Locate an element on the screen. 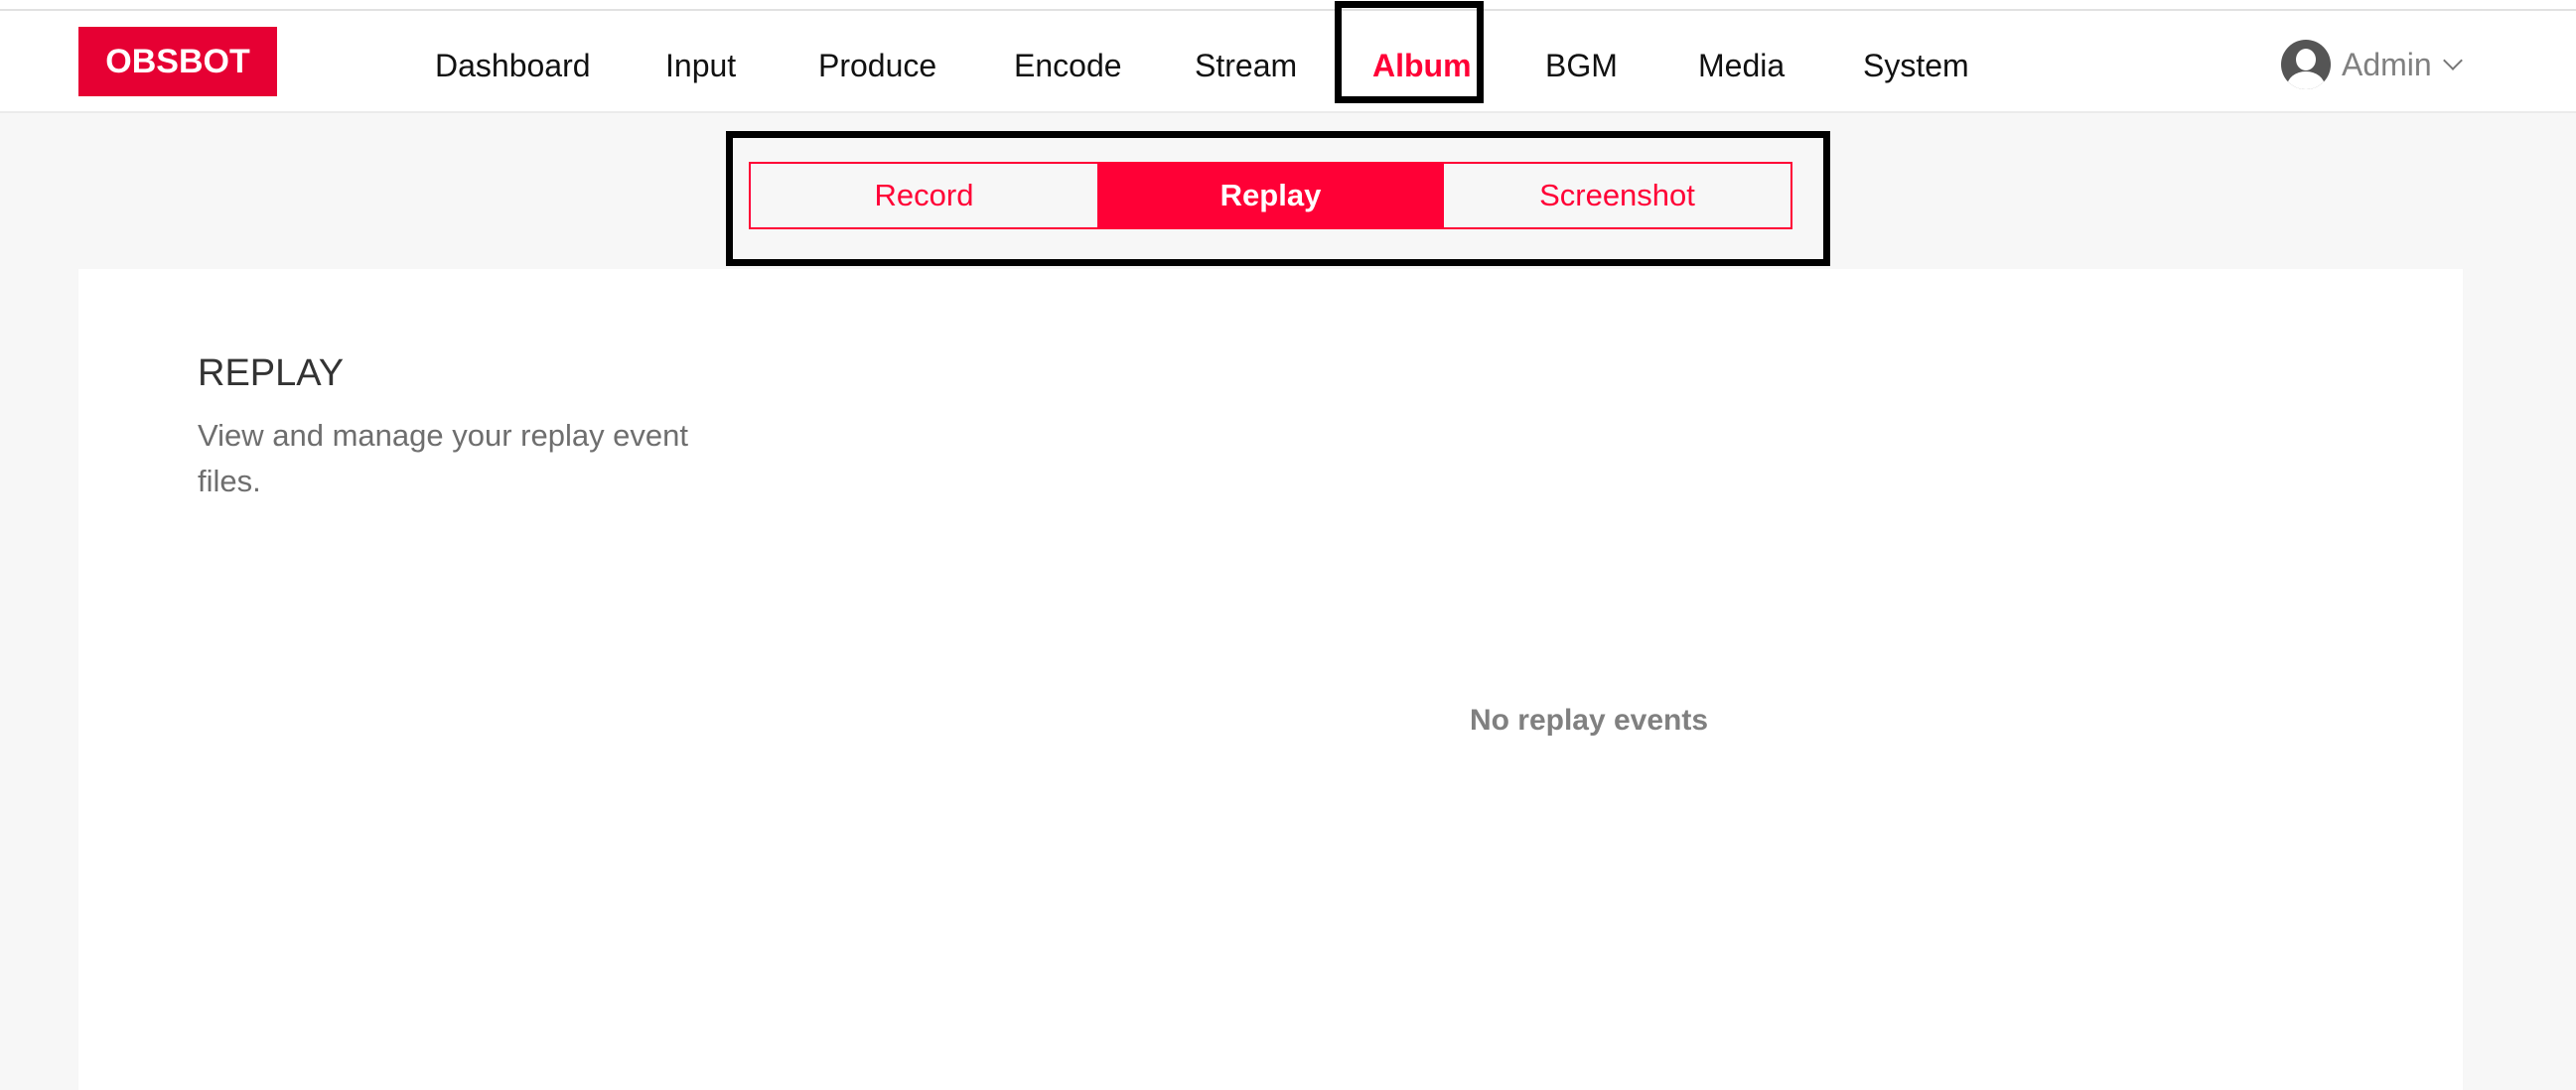 This screenshot has width=2576, height=1090. top-strip is located at coordinates (1288, 4).